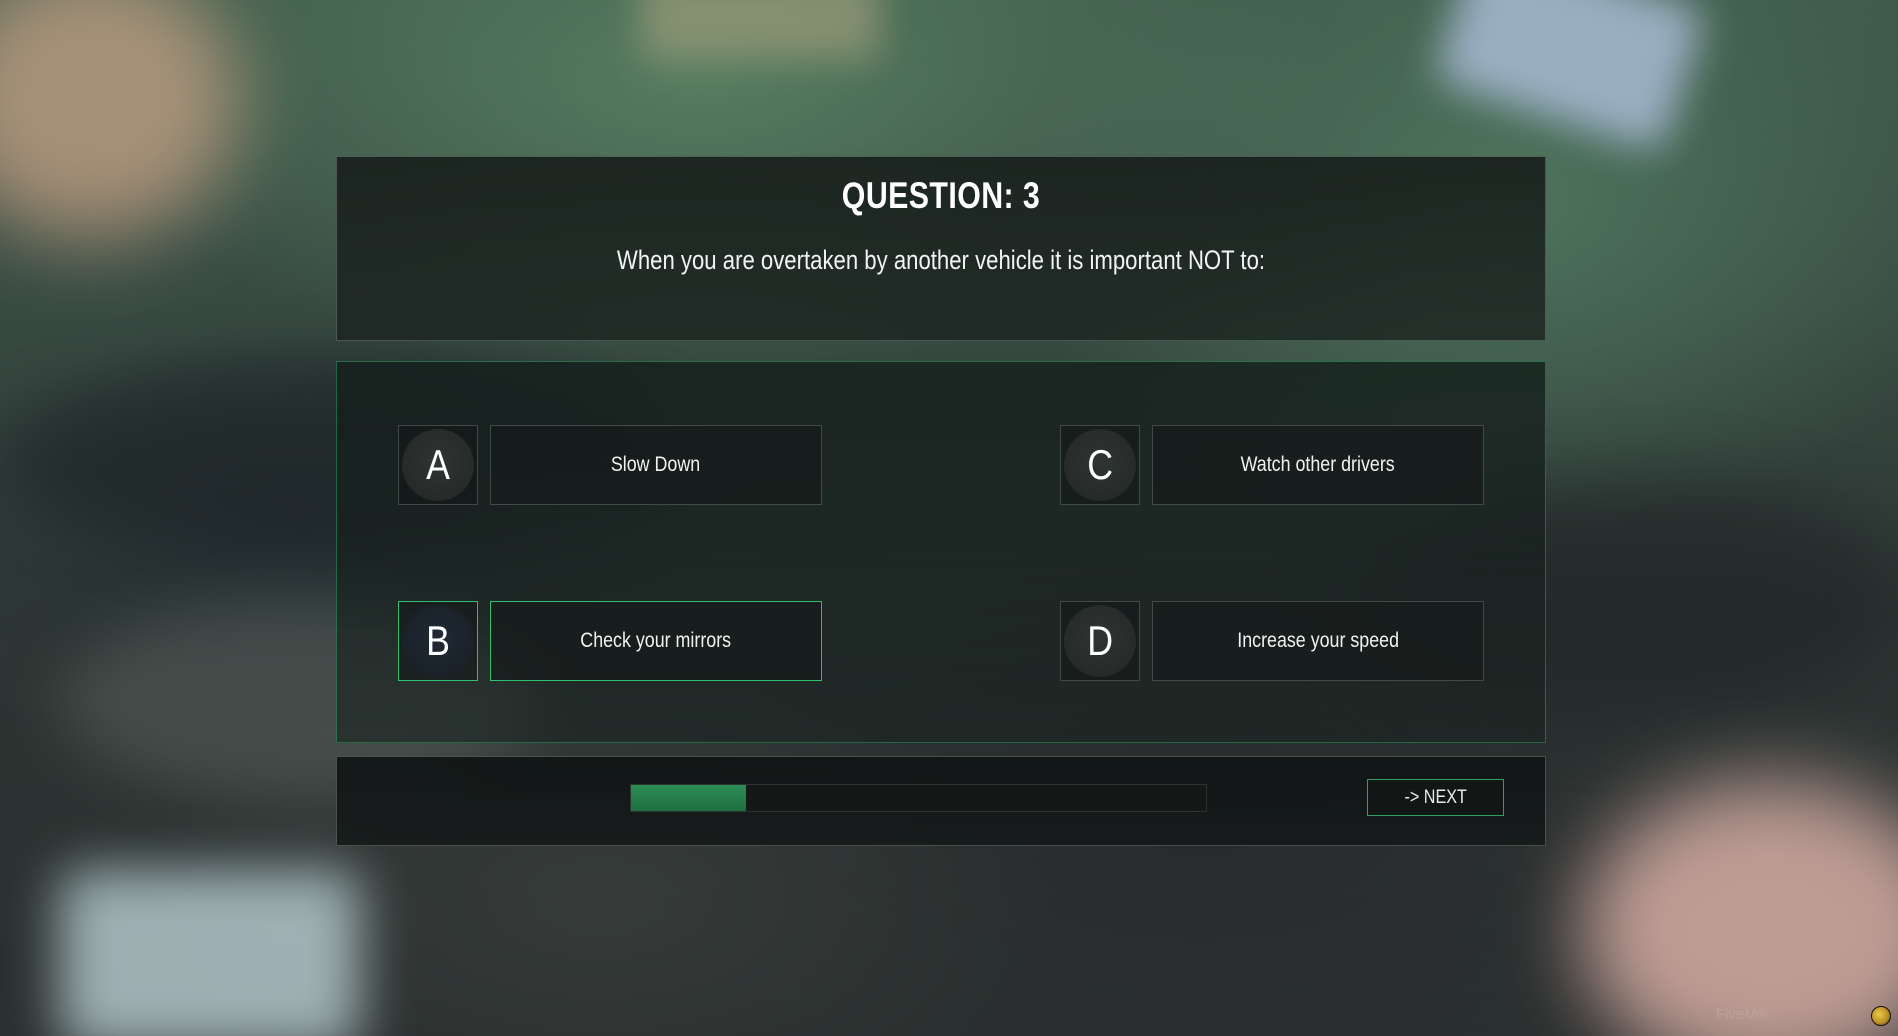 The height and width of the screenshot is (1036, 1898). I want to click on answer-text: Watch other drivers, so click(1318, 464).